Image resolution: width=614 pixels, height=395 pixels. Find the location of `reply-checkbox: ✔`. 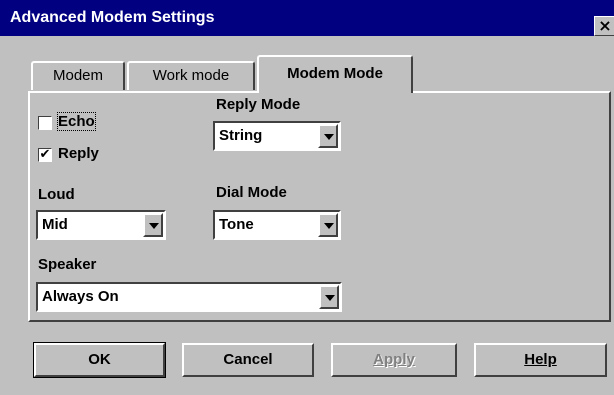

reply-checkbox: ✔ is located at coordinates (45, 155).